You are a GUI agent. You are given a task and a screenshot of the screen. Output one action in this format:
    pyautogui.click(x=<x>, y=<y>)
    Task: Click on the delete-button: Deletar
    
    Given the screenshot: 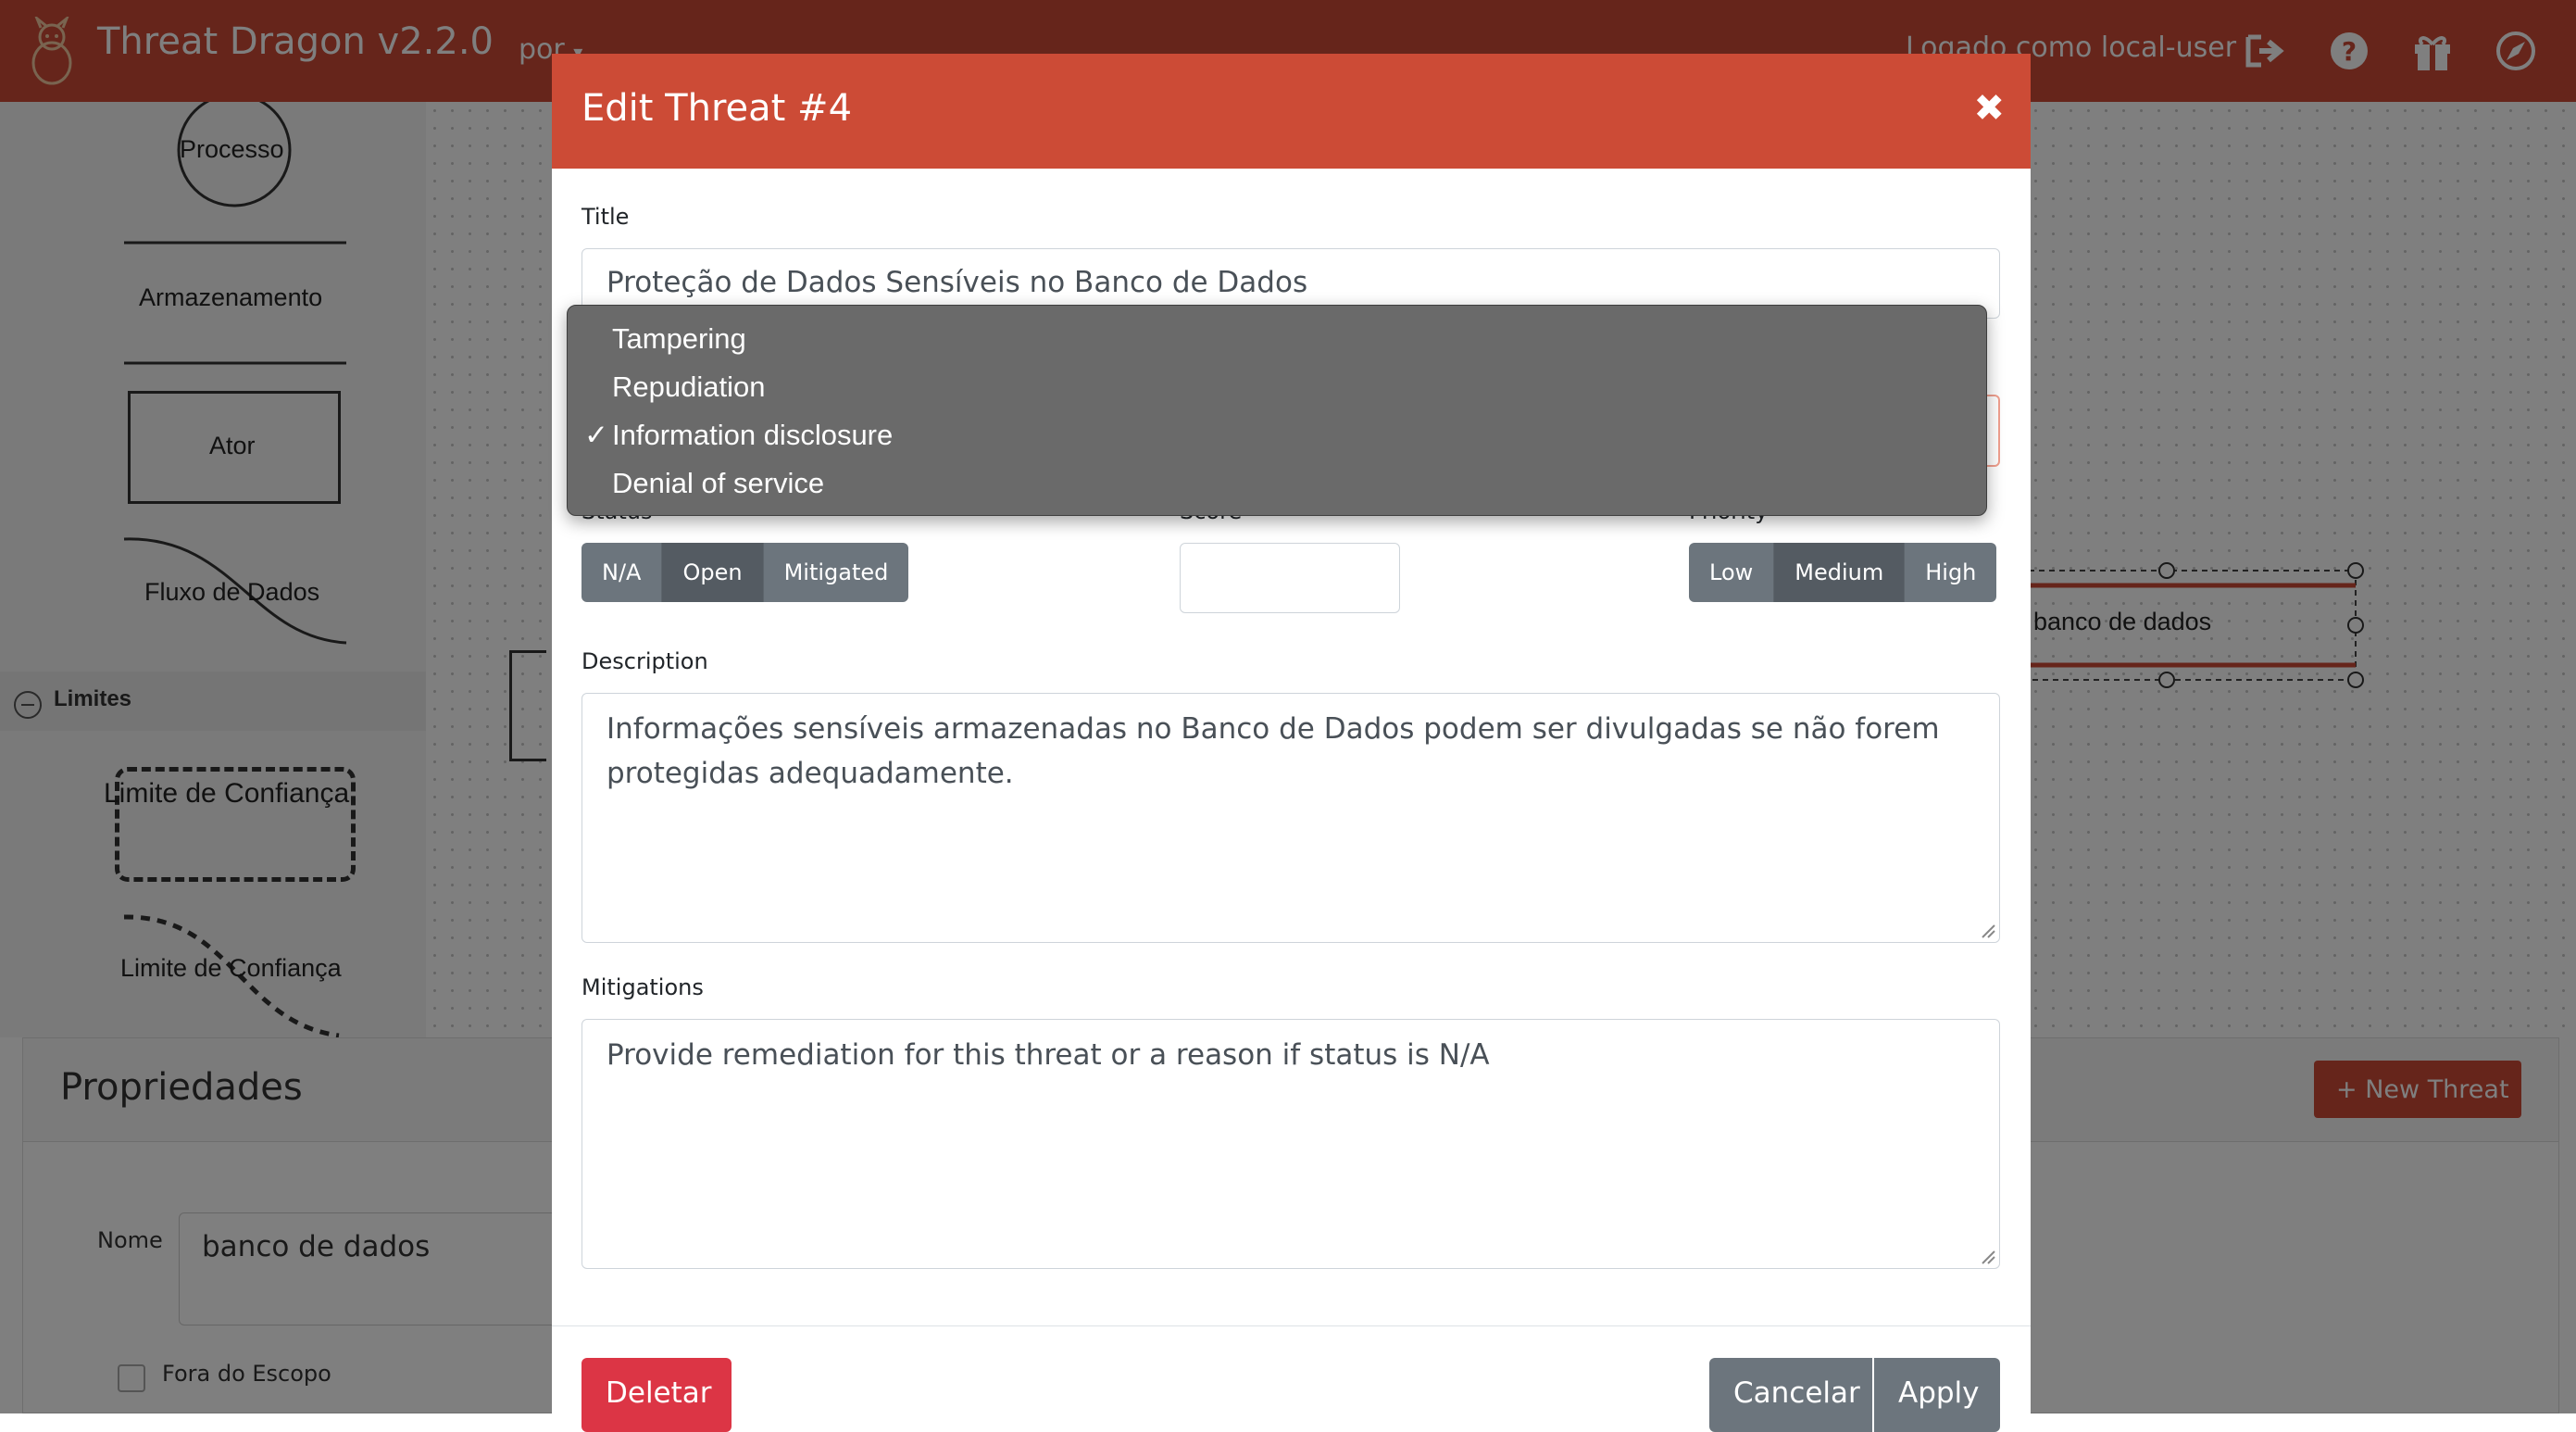 What is the action you would take?
    pyautogui.click(x=656, y=1395)
    